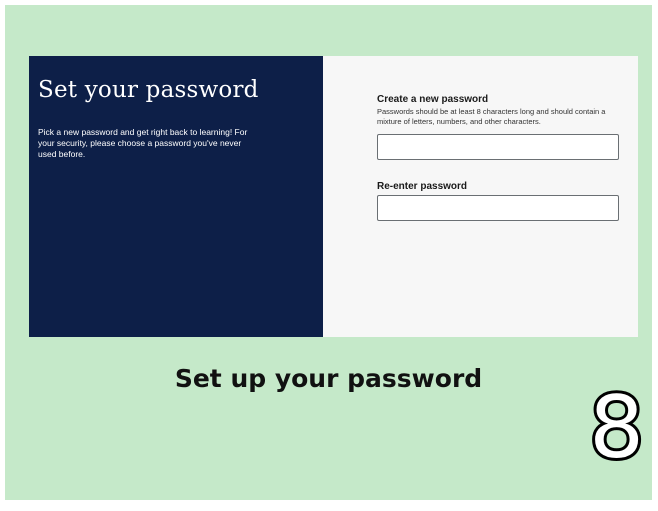 The image size is (658, 511). Describe the element at coordinates (328, 378) in the screenshot. I see `step-caption: Set up your password` at that location.